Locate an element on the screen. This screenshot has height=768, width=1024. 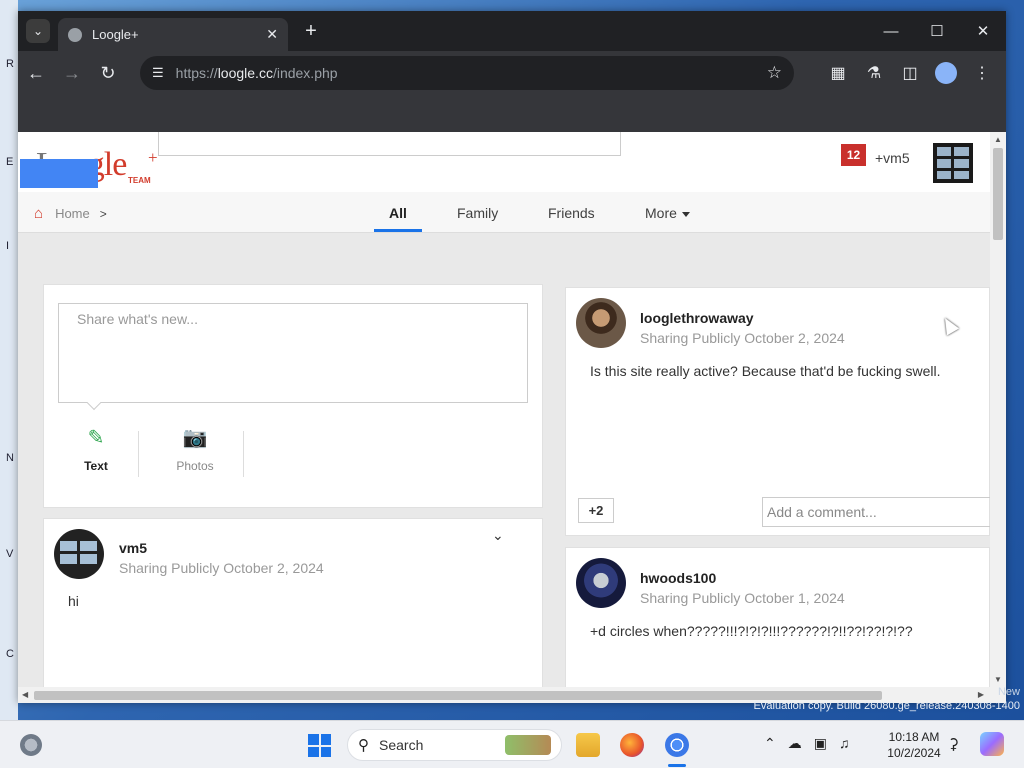
watermark-corner: New is located at coordinates (1008, 692).